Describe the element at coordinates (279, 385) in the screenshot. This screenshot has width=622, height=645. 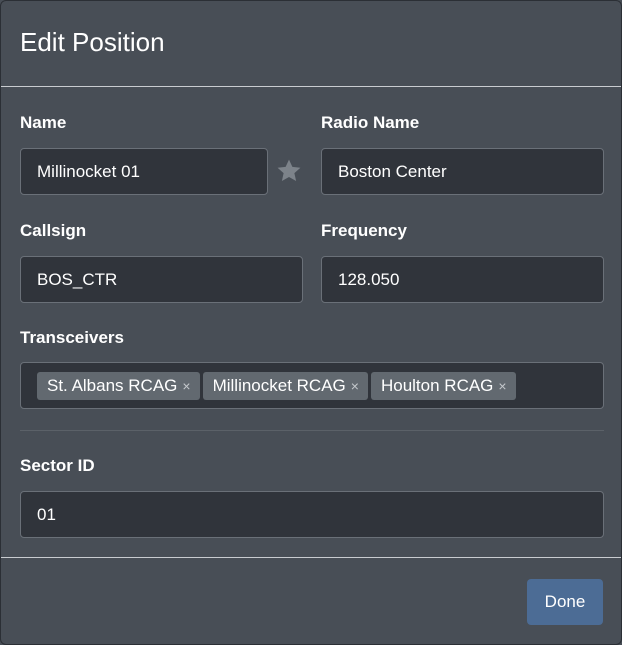
I see `tag-label: Millinocket RCAG` at that location.